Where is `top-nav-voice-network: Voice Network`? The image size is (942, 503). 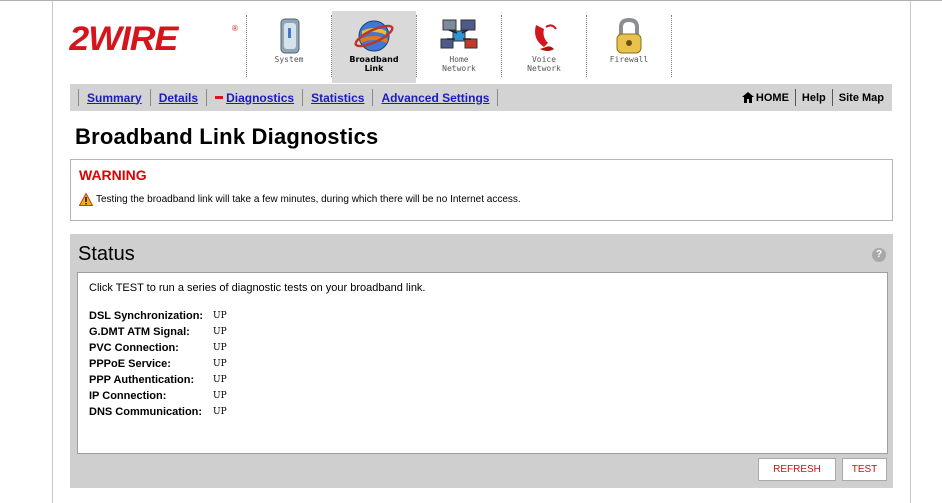 top-nav-voice-network: Voice Network is located at coordinates (544, 47).